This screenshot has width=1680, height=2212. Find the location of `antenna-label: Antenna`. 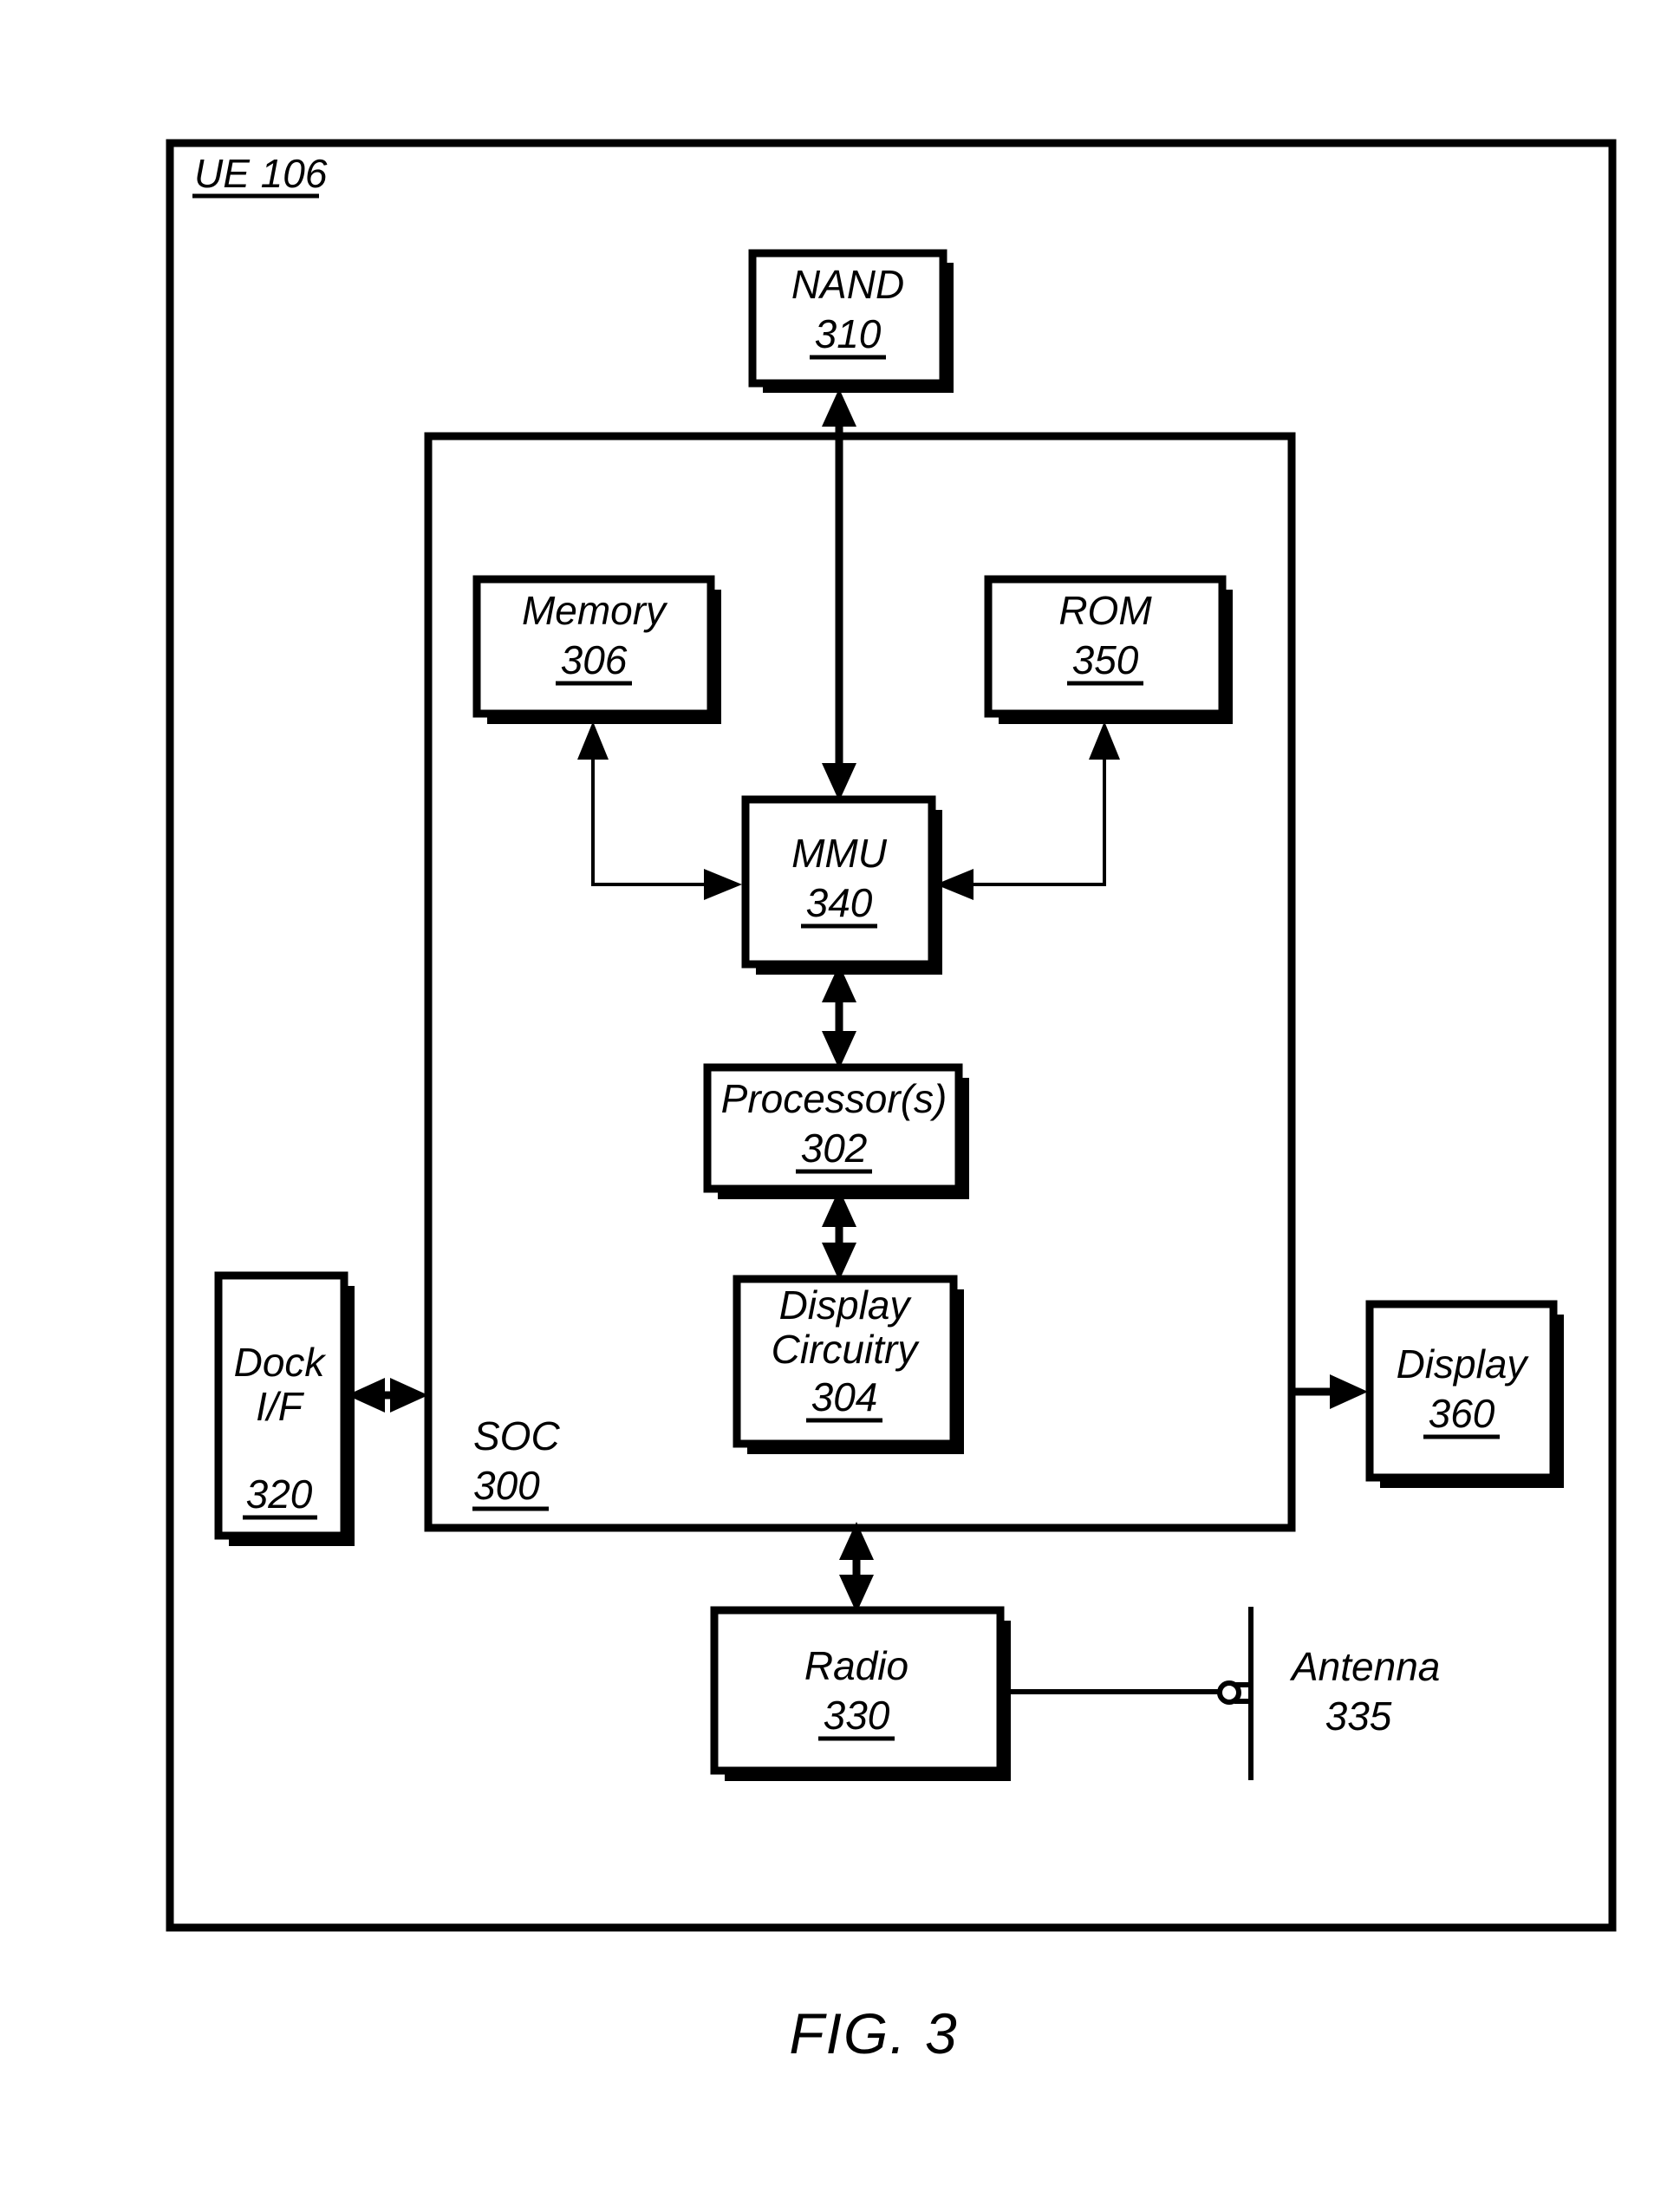

antenna-label: Antenna is located at coordinates (1364, 1666).